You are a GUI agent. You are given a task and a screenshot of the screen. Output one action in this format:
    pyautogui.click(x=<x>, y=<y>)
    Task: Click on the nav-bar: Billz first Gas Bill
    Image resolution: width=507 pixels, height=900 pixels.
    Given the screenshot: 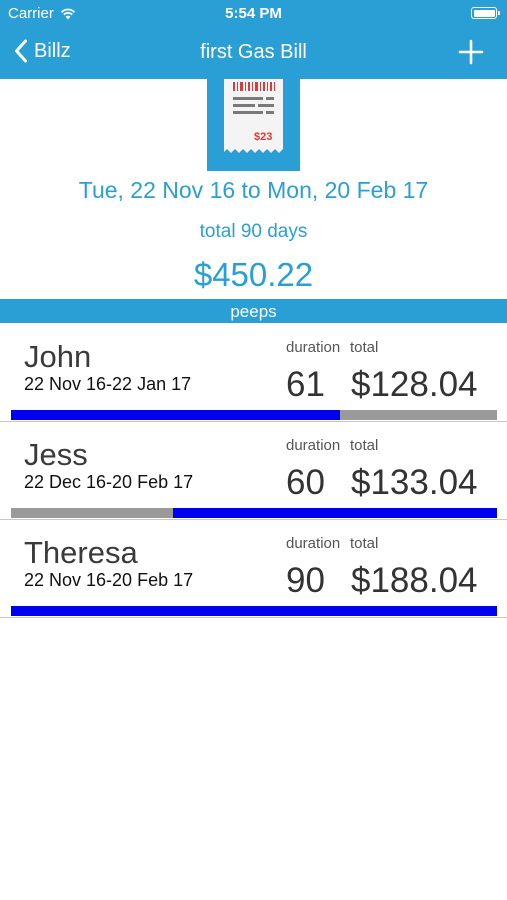 What is the action you would take?
    pyautogui.click(x=253, y=53)
    